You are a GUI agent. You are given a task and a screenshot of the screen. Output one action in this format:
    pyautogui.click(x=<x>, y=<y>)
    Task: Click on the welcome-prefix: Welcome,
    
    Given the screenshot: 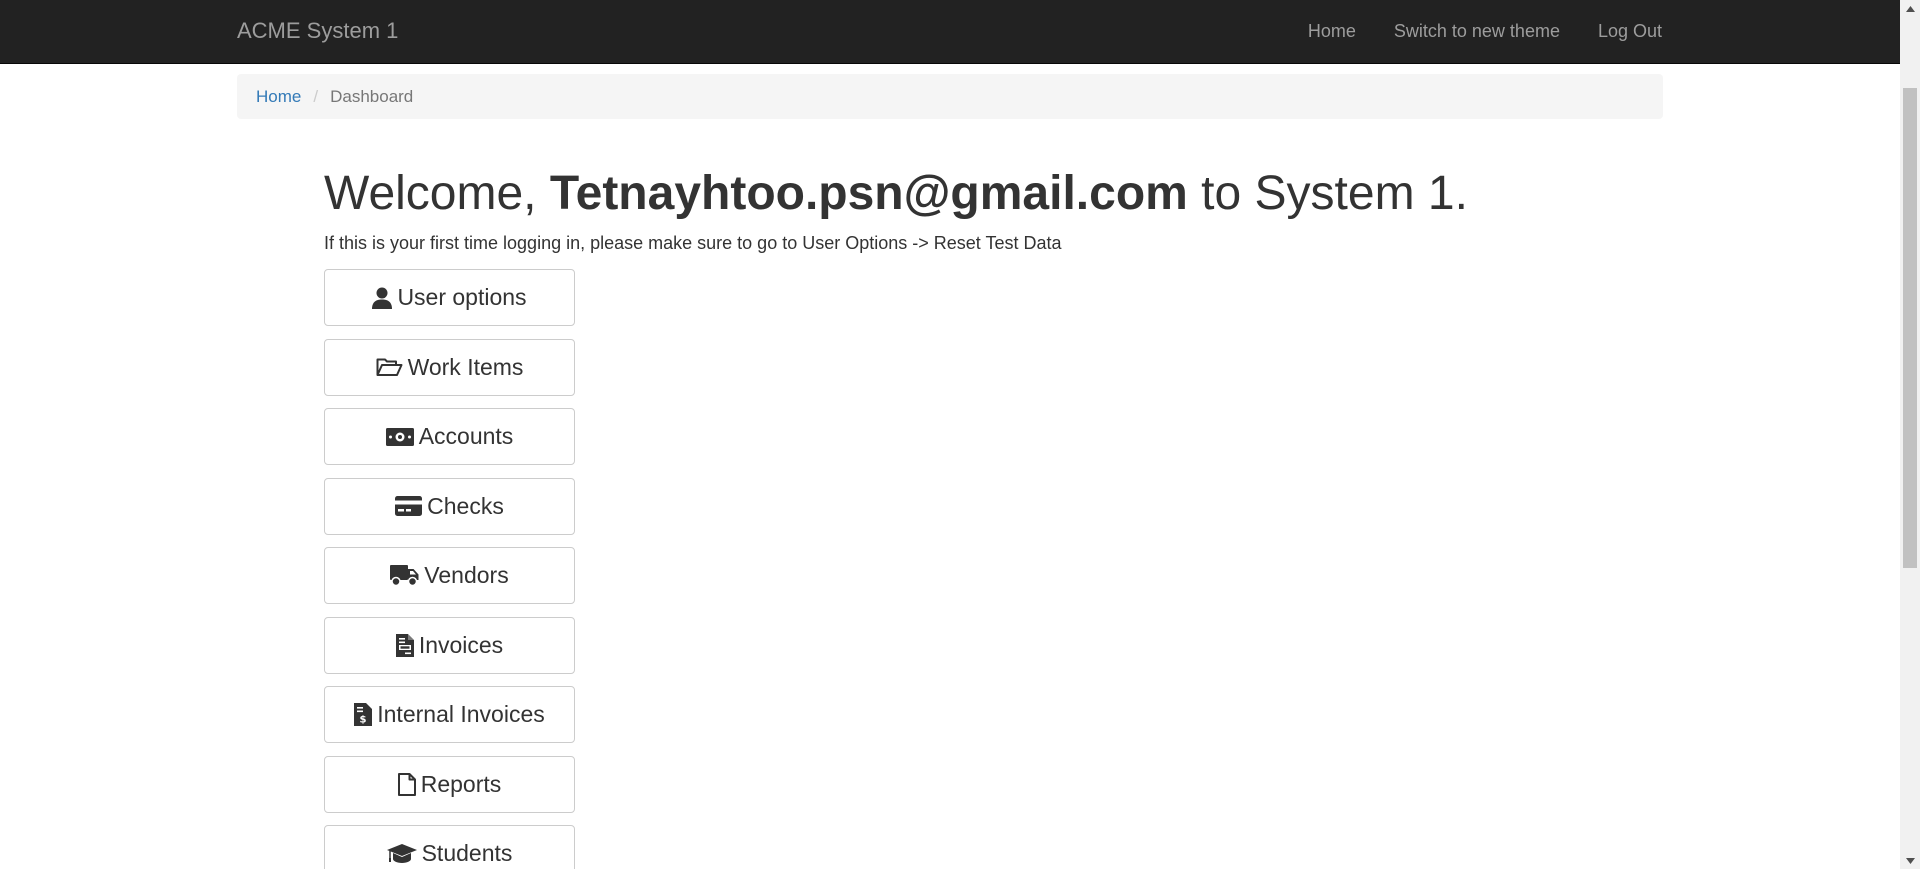 What is the action you would take?
    pyautogui.click(x=430, y=193)
    